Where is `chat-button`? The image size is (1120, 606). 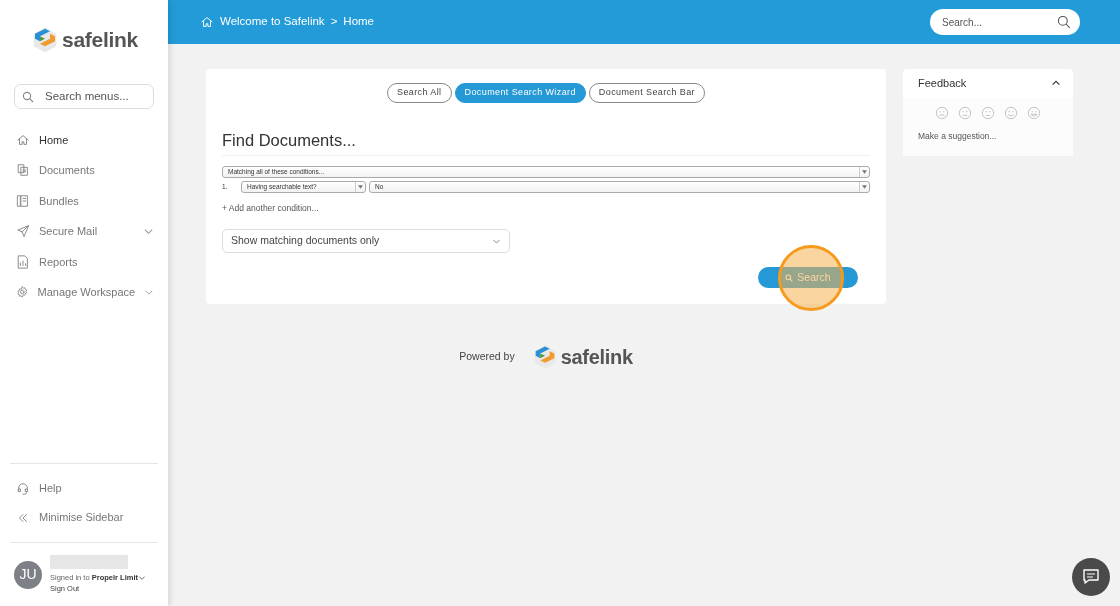 chat-button is located at coordinates (1091, 577).